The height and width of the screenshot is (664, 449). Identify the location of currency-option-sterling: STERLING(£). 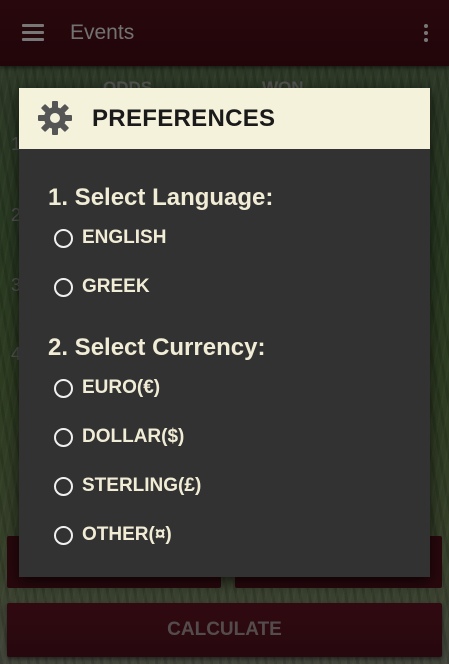
(127, 486).